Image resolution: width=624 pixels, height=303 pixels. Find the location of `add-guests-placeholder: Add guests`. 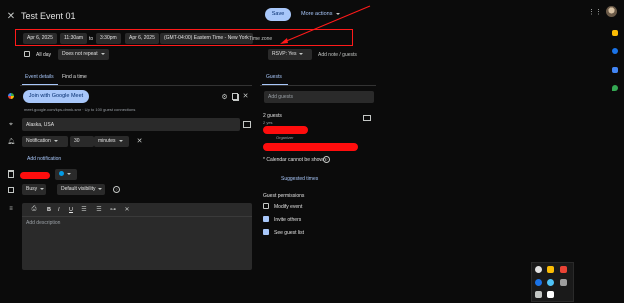

add-guests-placeholder: Add guests is located at coordinates (281, 97).